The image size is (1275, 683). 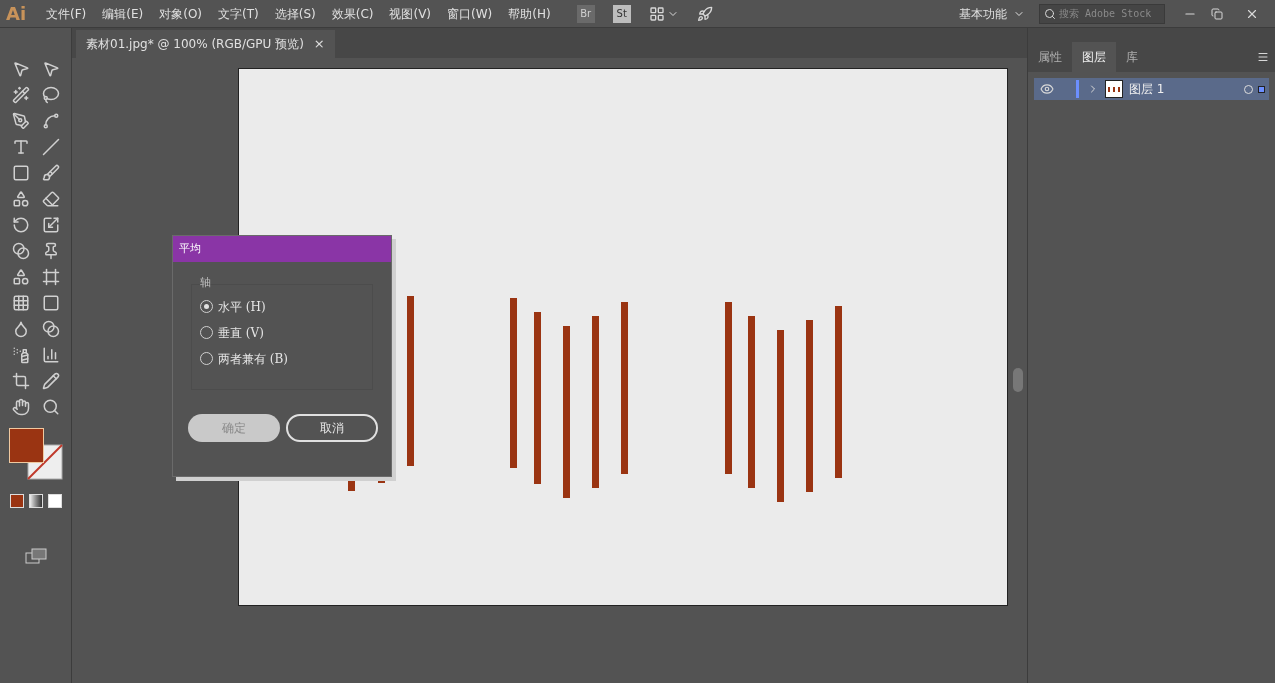 I want to click on document-tab: 素材01.jpg* @ 100% (RGB/GPU 预览) ×, so click(x=205, y=44).